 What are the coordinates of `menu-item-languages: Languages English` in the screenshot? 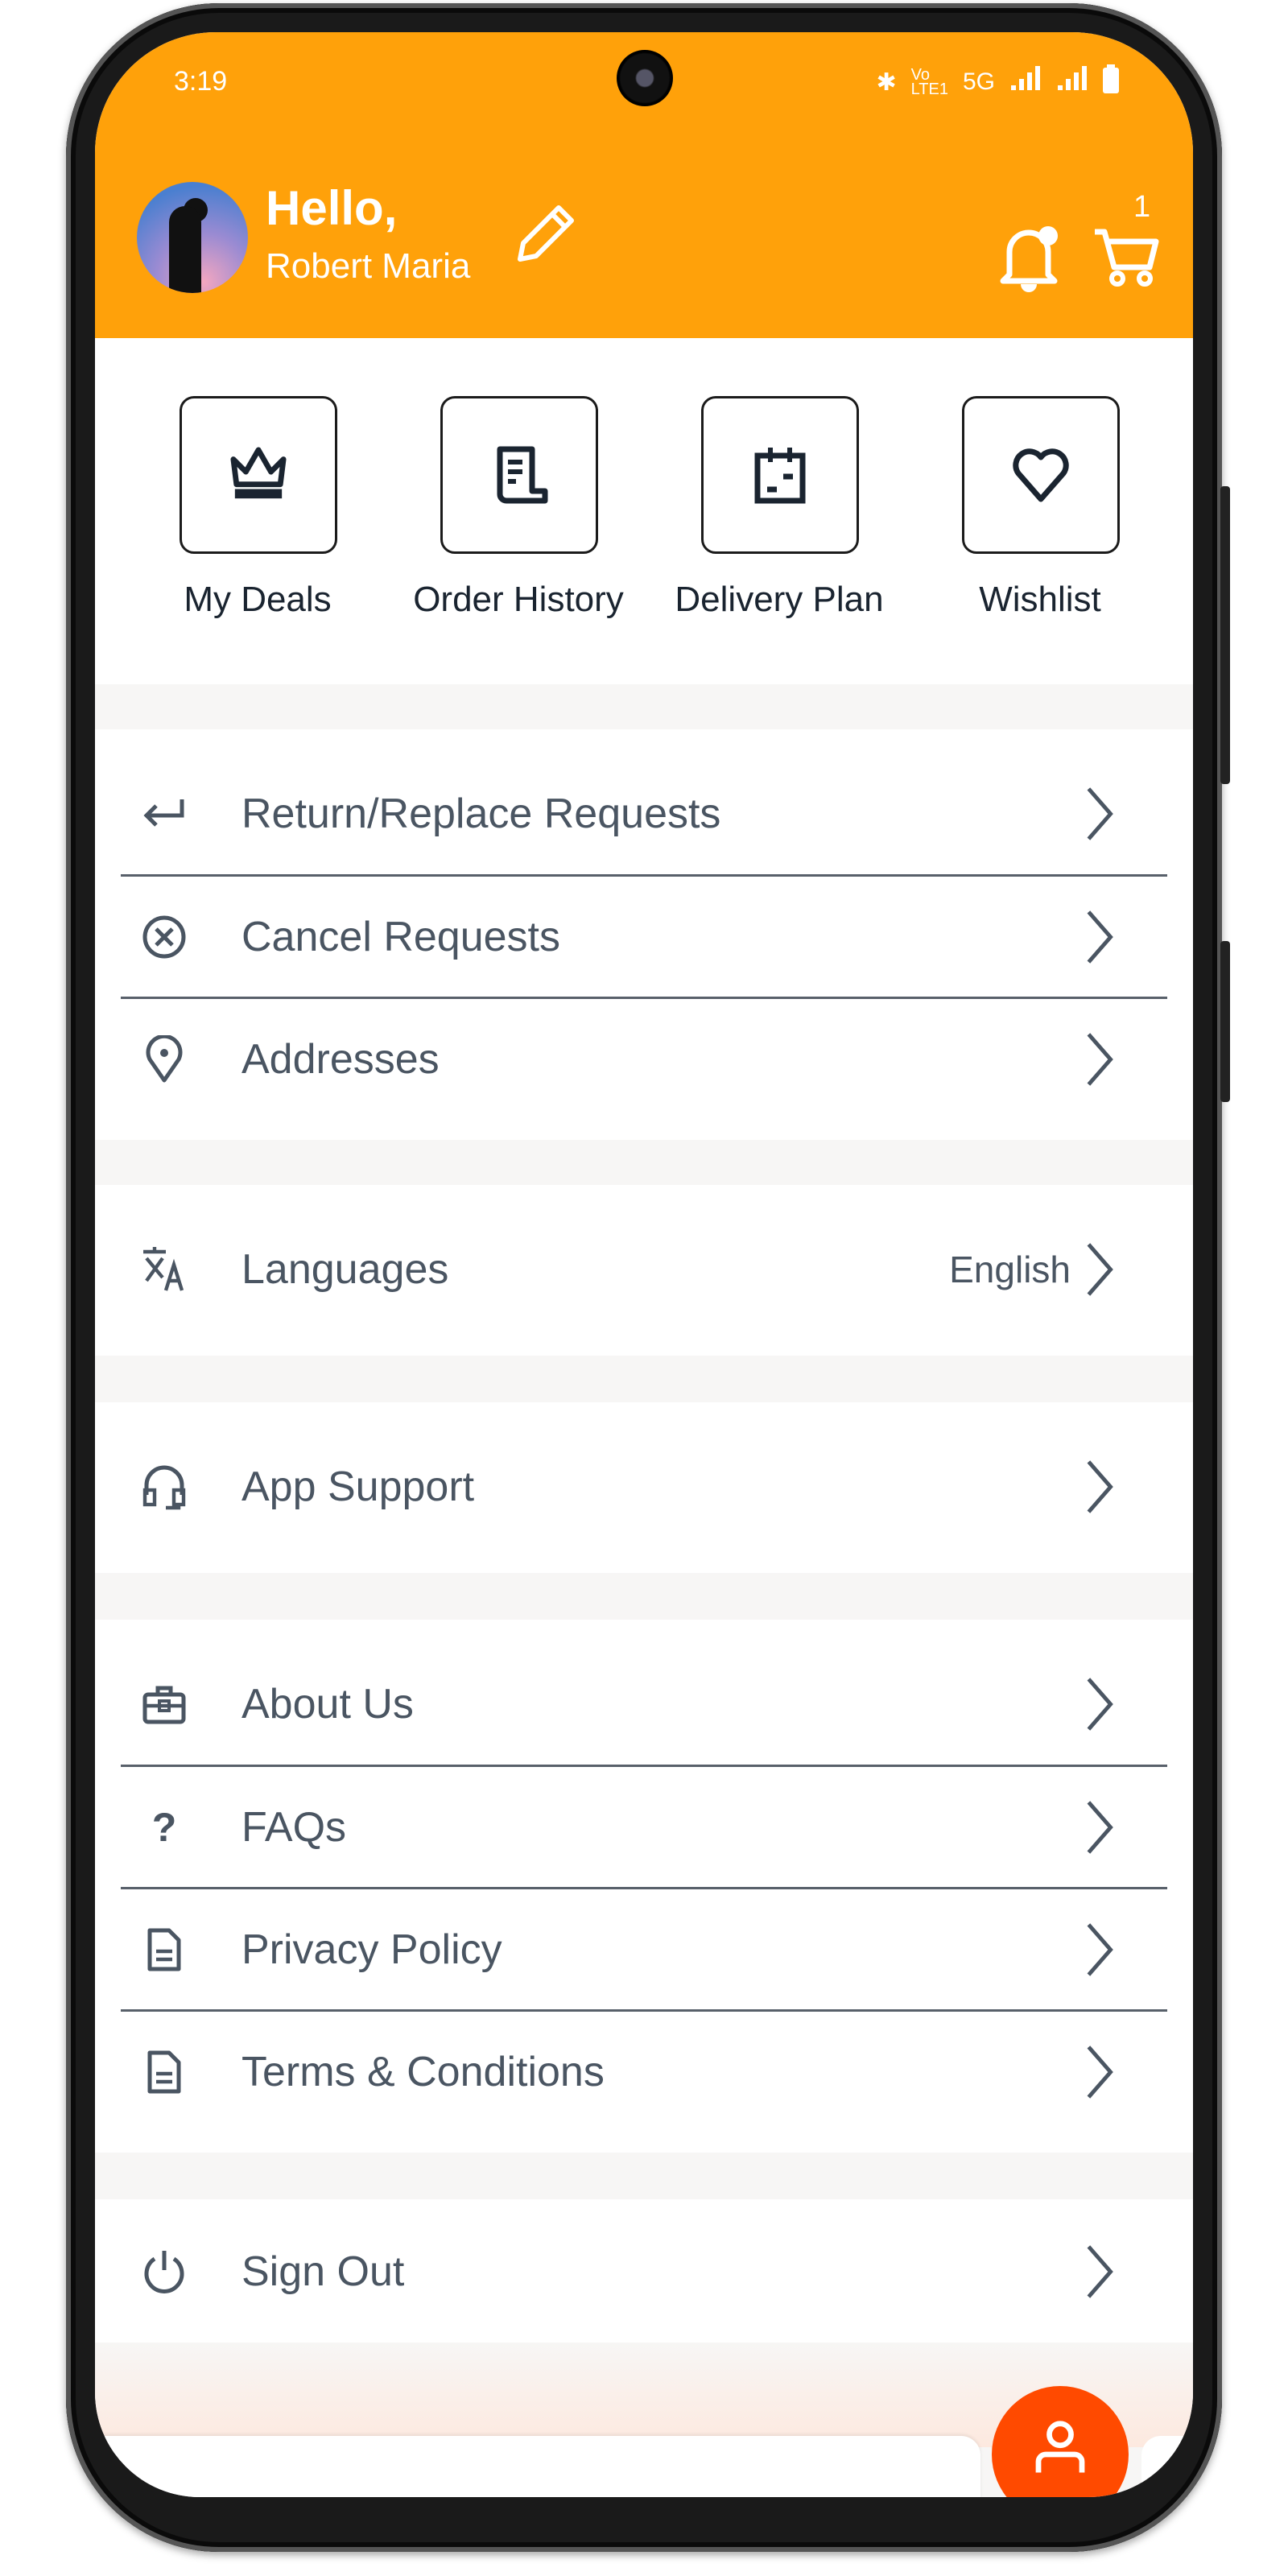 It's located at (644, 1269).